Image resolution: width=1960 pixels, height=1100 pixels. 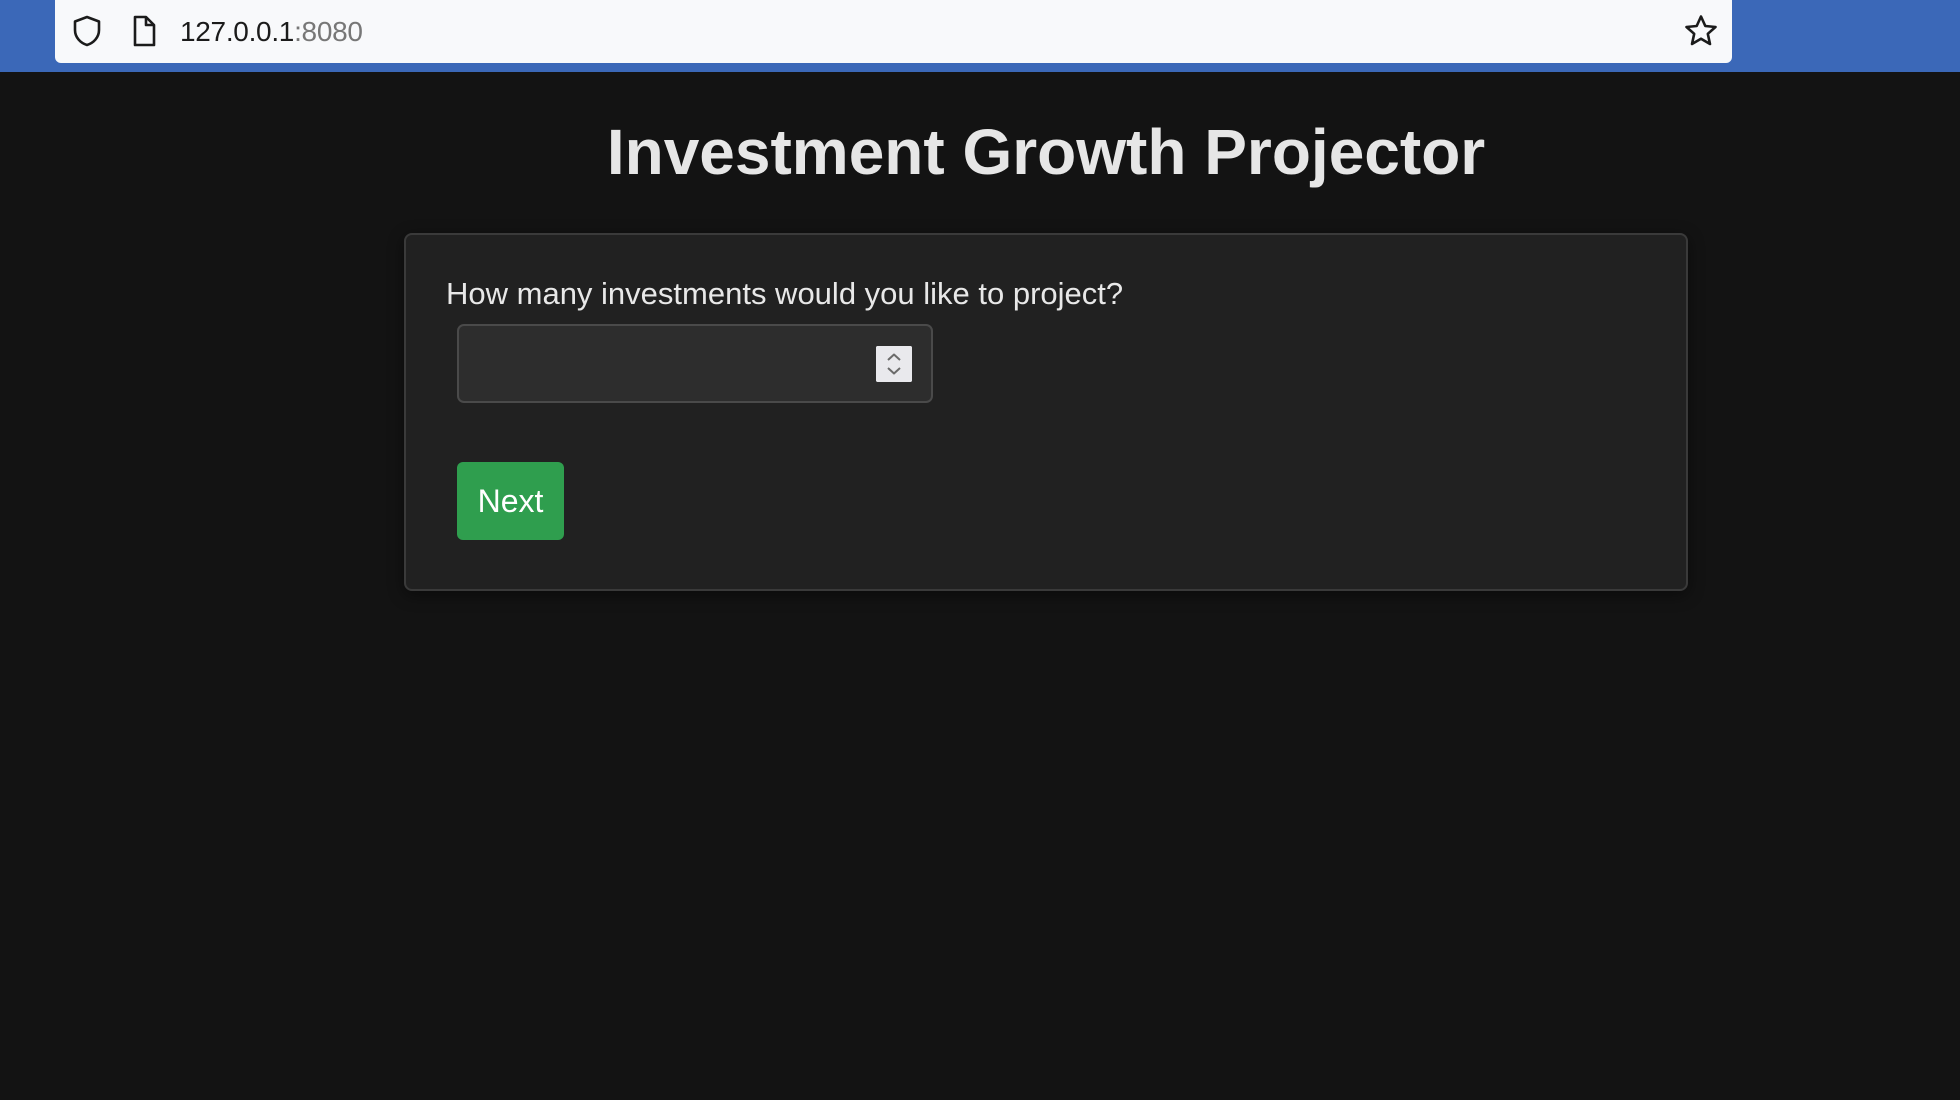 What do you see at coordinates (893, 31) in the screenshot?
I see `url-bar: 127.0.0.1:8080` at bounding box center [893, 31].